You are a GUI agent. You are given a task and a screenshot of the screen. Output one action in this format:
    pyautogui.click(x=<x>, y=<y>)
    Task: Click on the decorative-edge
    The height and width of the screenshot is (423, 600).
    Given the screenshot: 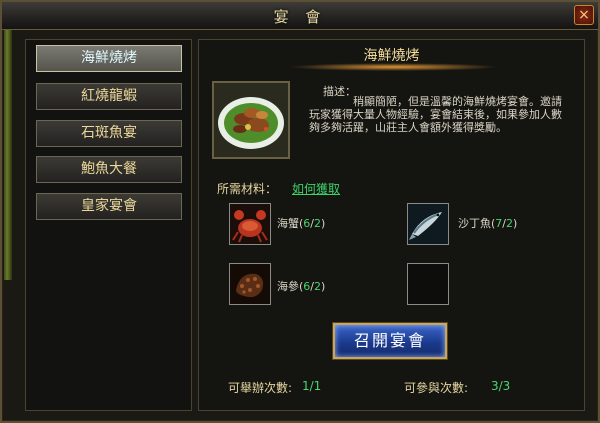 What is the action you would take?
    pyautogui.click(x=8, y=155)
    